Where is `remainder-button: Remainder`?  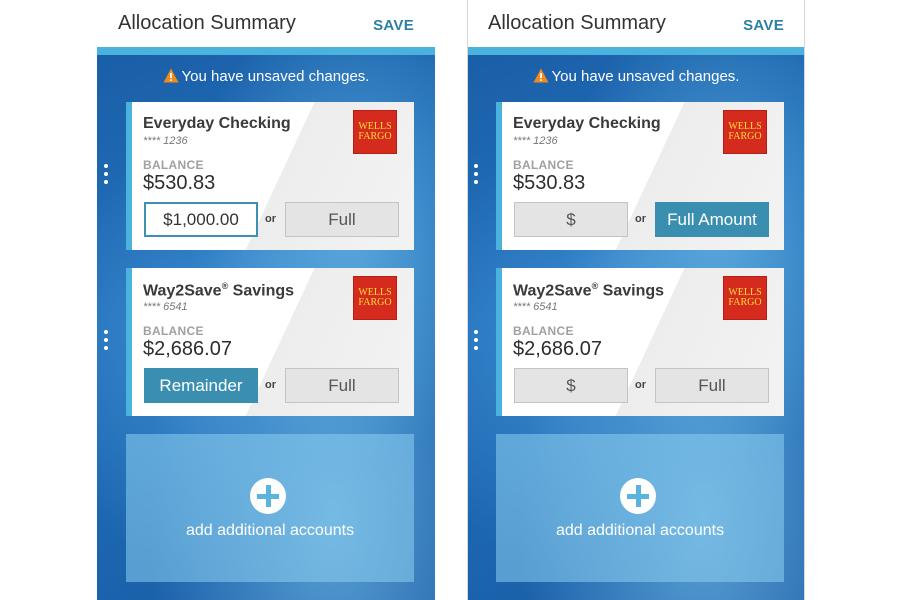 remainder-button: Remainder is located at coordinates (201, 385).